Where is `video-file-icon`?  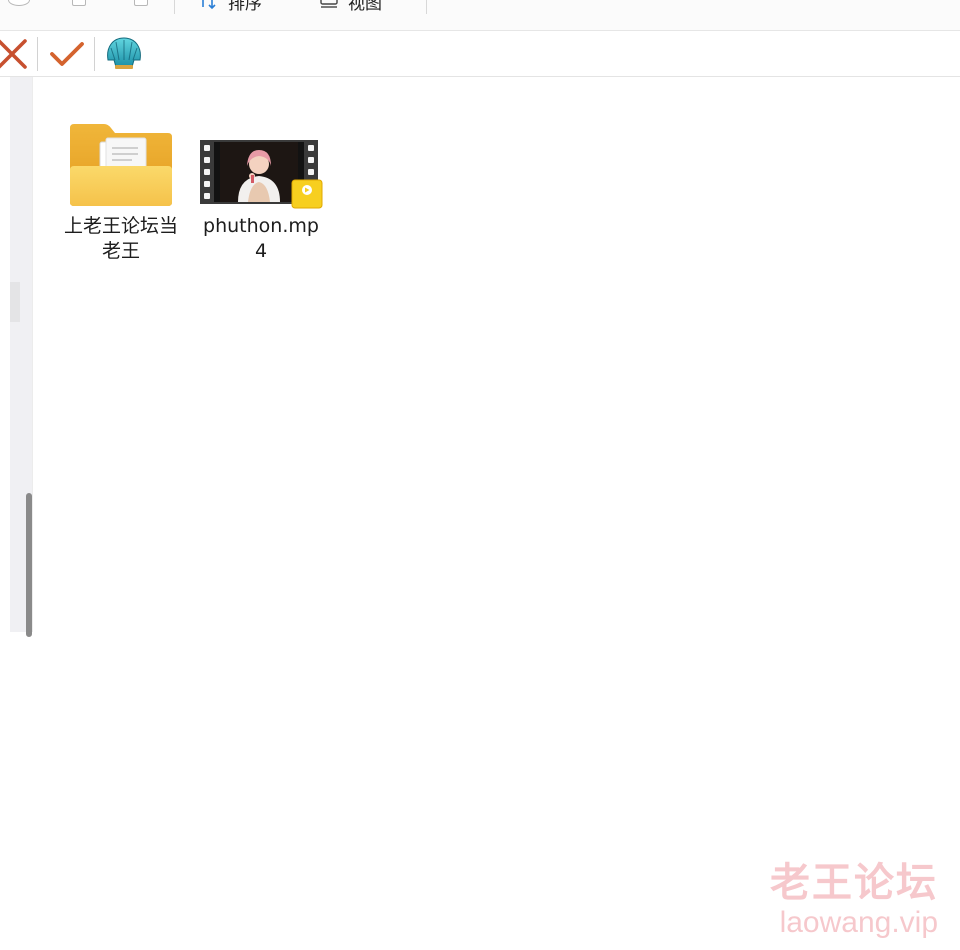
video-file-icon is located at coordinates (261, 174).